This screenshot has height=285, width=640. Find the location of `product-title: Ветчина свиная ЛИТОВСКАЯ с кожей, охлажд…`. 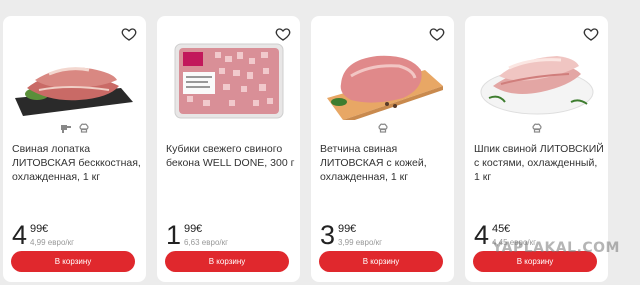

product-title: Ветчина свиная ЛИТОВСКАЯ с кожей, охлажд… is located at coordinates (385, 163).